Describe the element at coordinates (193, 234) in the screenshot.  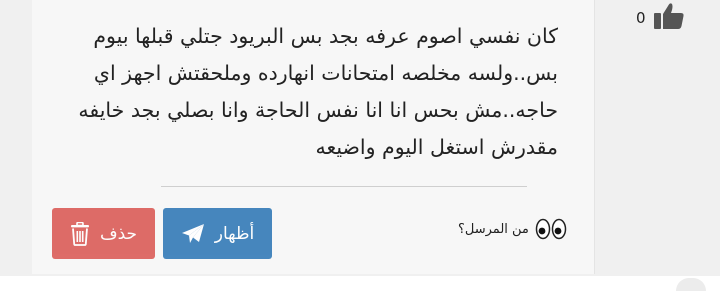
I see `paper-plane-icon` at that location.